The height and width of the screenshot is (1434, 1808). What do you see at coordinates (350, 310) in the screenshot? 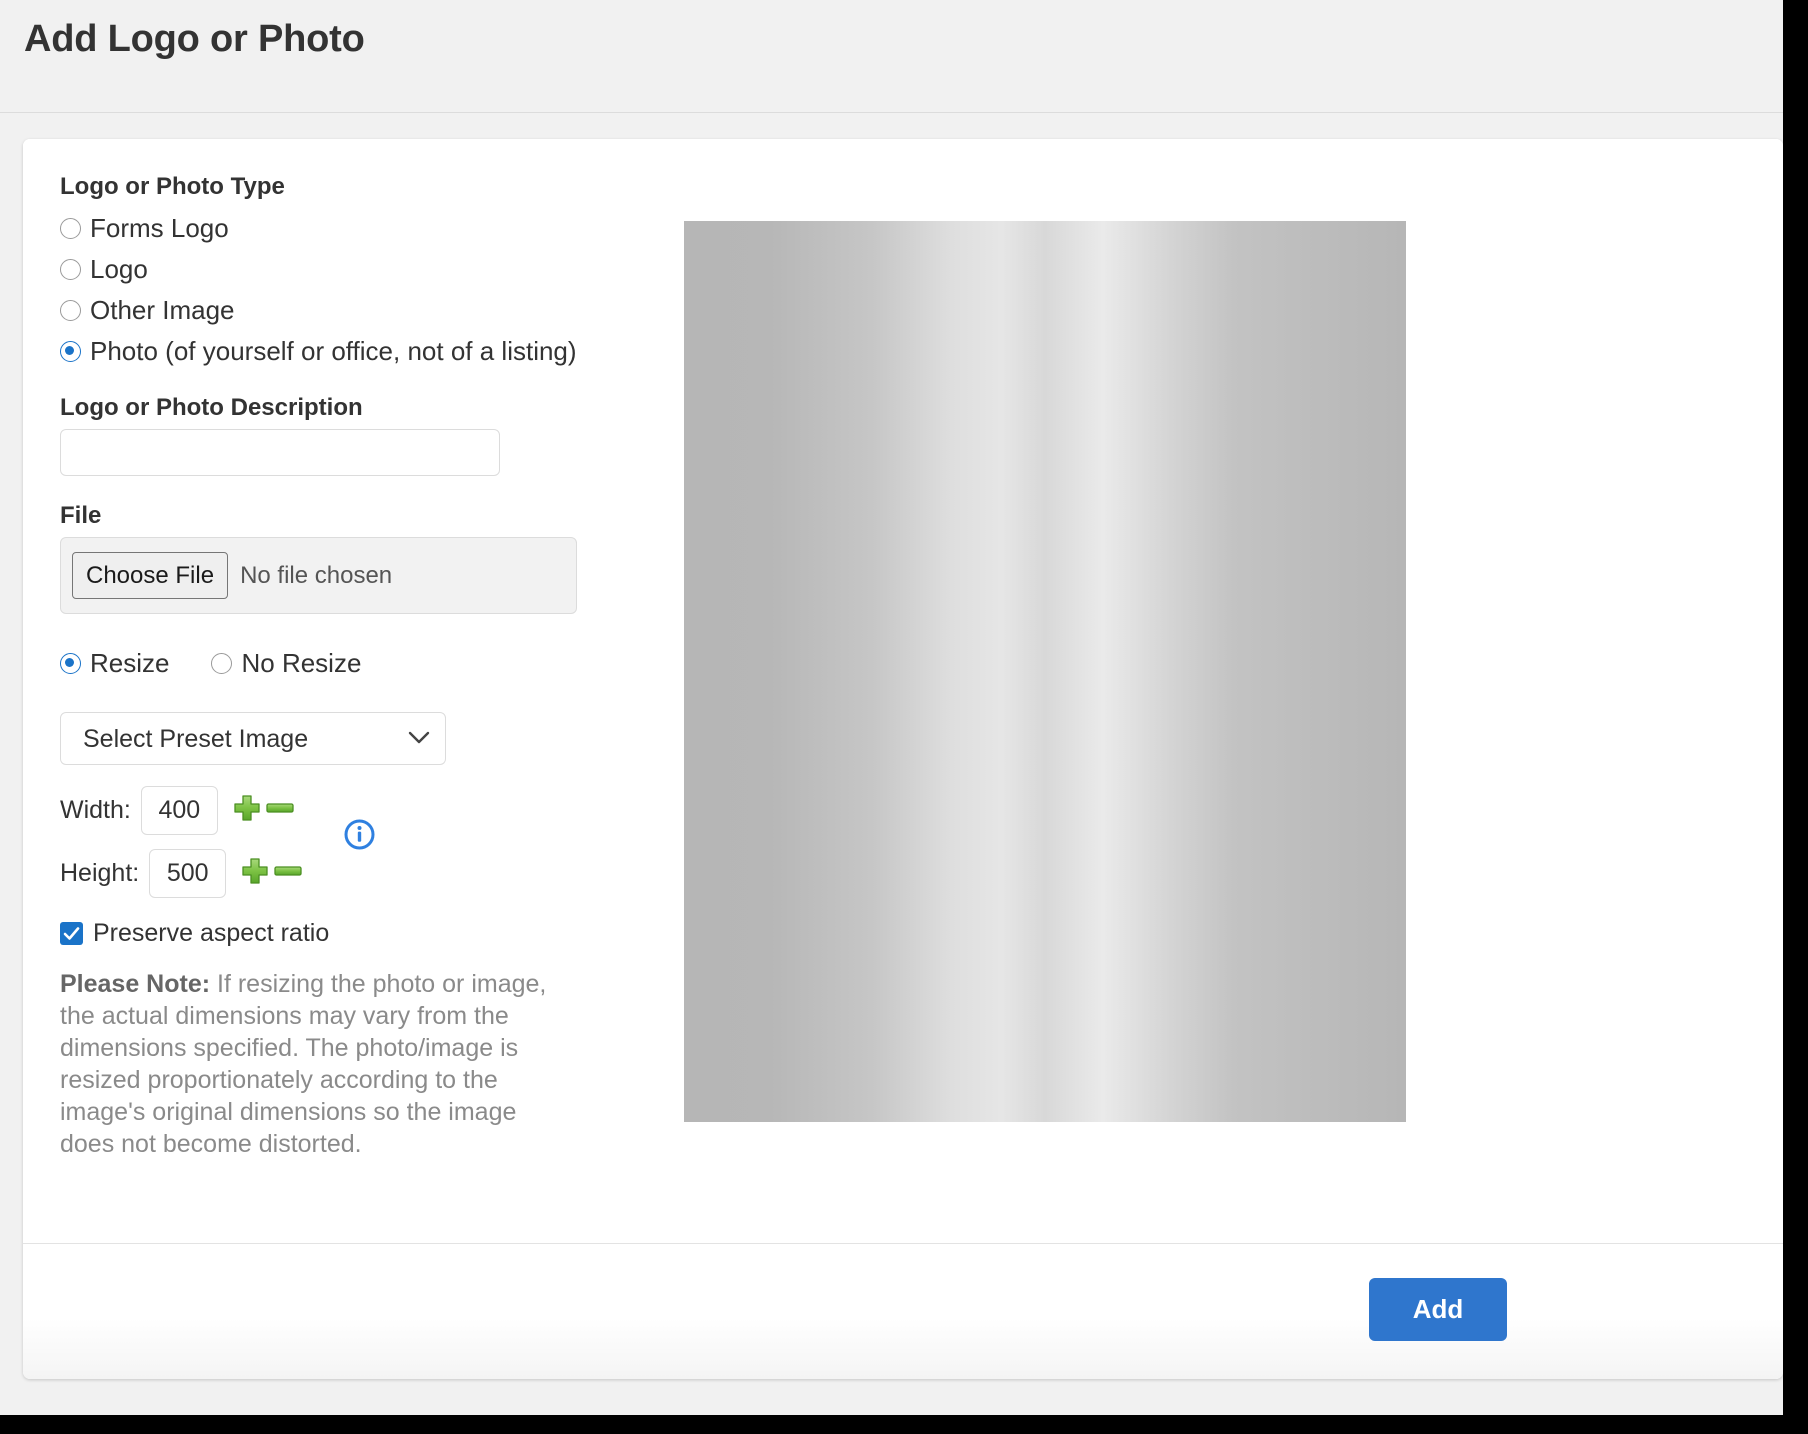
I see `radio-option-other-image: Other Image` at bounding box center [350, 310].